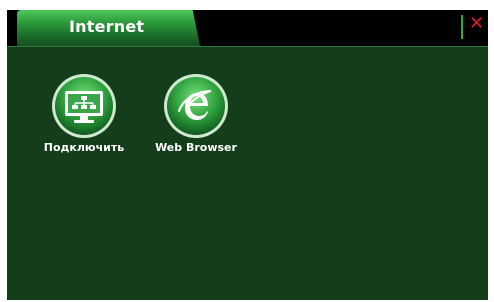 The image size is (494, 302). I want to click on close-separator, so click(462, 27).